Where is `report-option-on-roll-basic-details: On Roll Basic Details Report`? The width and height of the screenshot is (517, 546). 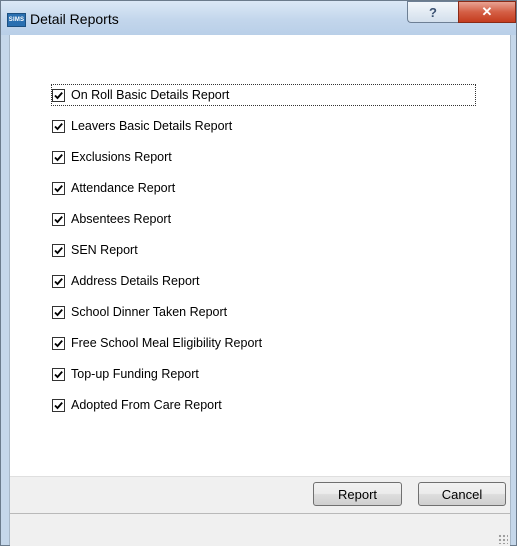
report-option-on-roll-basic-details: On Roll Basic Details Report is located at coordinates (263, 95).